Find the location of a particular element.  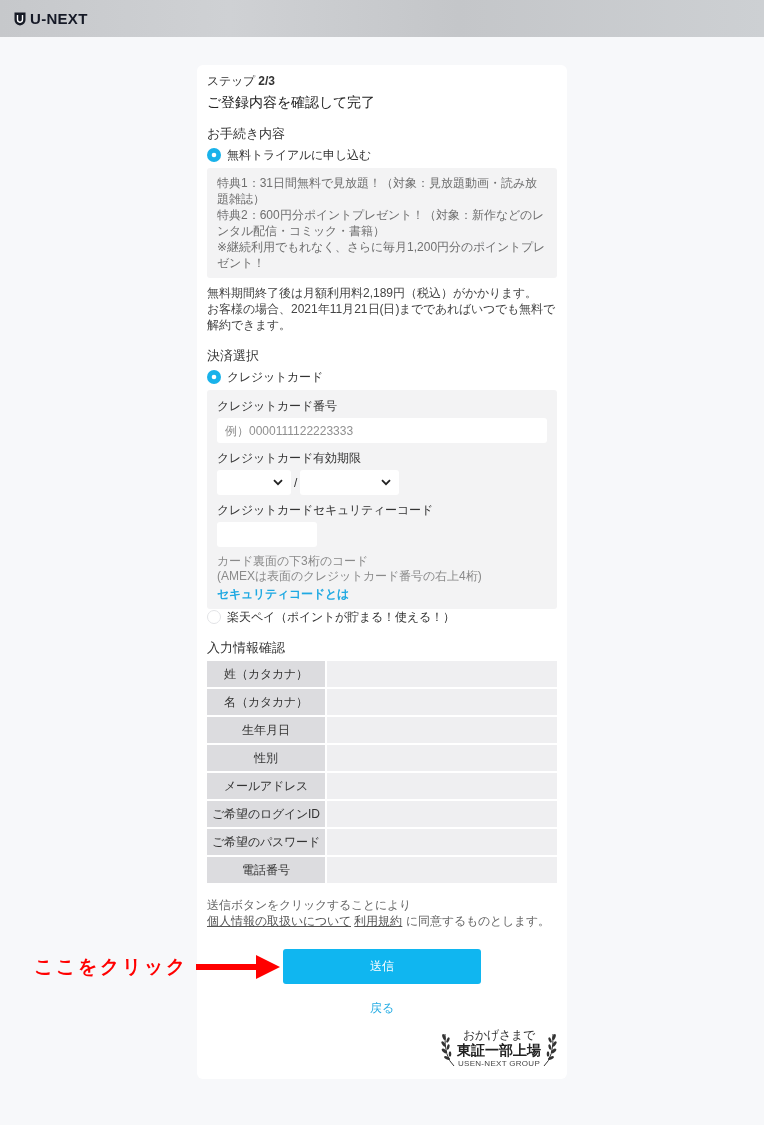

row-label-cell: メールアドレス is located at coordinates (266, 786).